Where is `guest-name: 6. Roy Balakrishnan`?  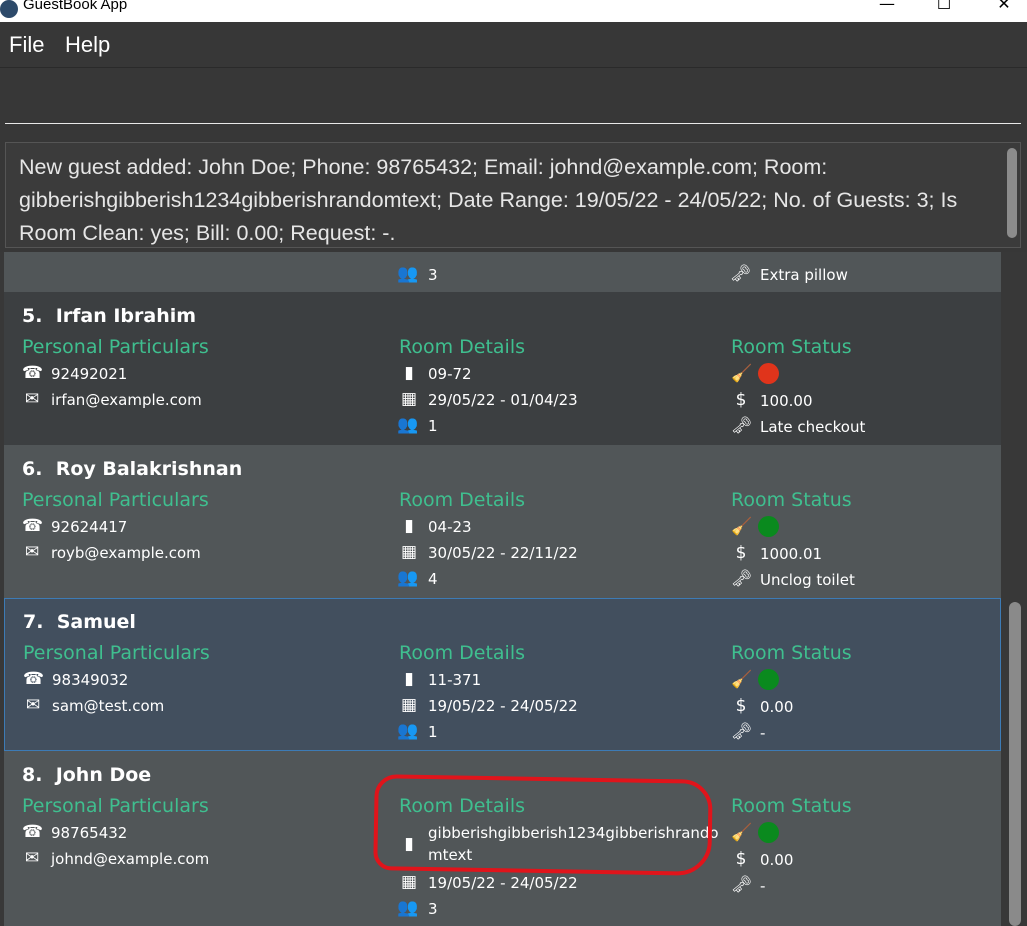
guest-name: 6. Roy Balakrishnan is located at coordinates (132, 469).